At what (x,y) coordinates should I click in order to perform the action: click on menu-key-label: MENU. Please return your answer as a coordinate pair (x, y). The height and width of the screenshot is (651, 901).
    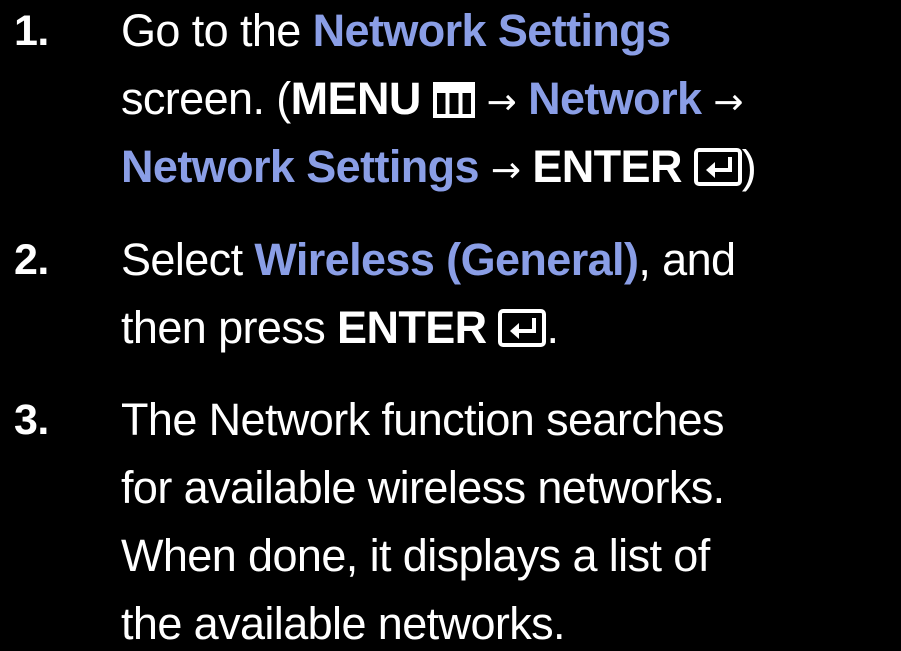
    Looking at the image, I should click on (356, 98).